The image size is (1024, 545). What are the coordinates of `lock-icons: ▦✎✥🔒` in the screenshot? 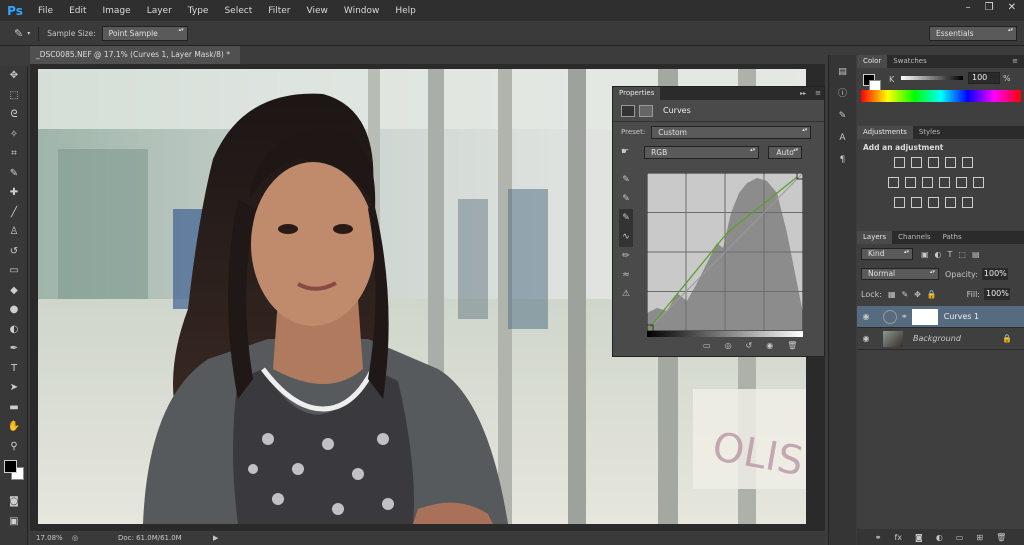 It's located at (915, 294).